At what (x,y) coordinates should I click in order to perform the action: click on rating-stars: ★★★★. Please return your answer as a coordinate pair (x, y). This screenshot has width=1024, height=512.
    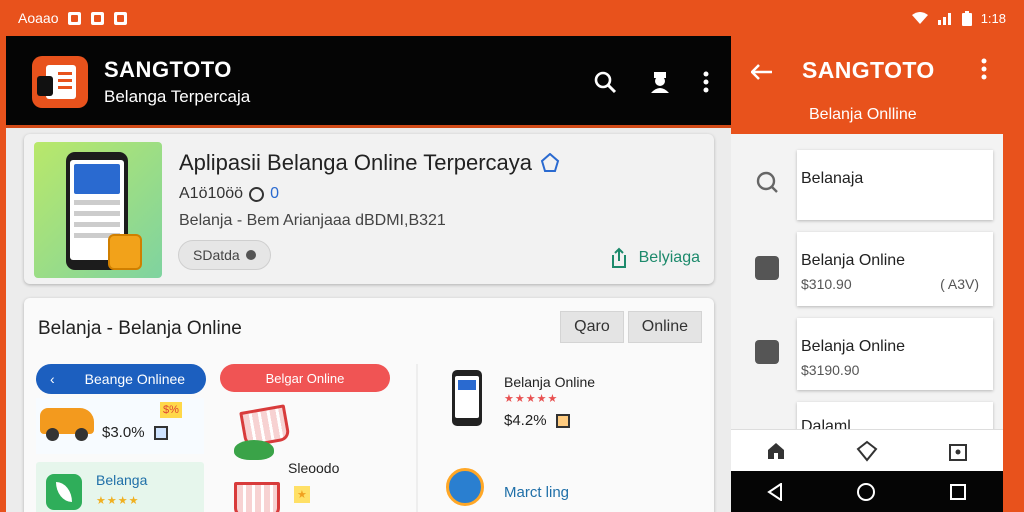
    Looking at the image, I should click on (118, 501).